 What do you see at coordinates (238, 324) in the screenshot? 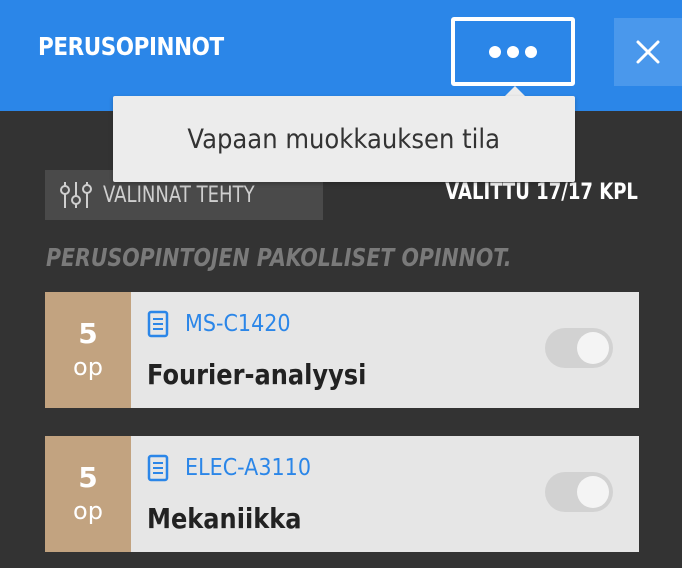
I see `course-code-link: MS-C1420` at bounding box center [238, 324].